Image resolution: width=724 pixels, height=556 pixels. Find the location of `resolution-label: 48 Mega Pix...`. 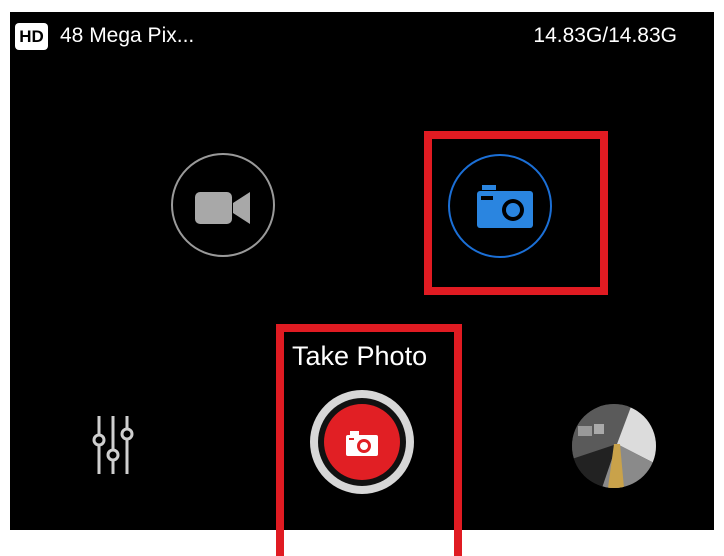

resolution-label: 48 Mega Pix... is located at coordinates (127, 36).